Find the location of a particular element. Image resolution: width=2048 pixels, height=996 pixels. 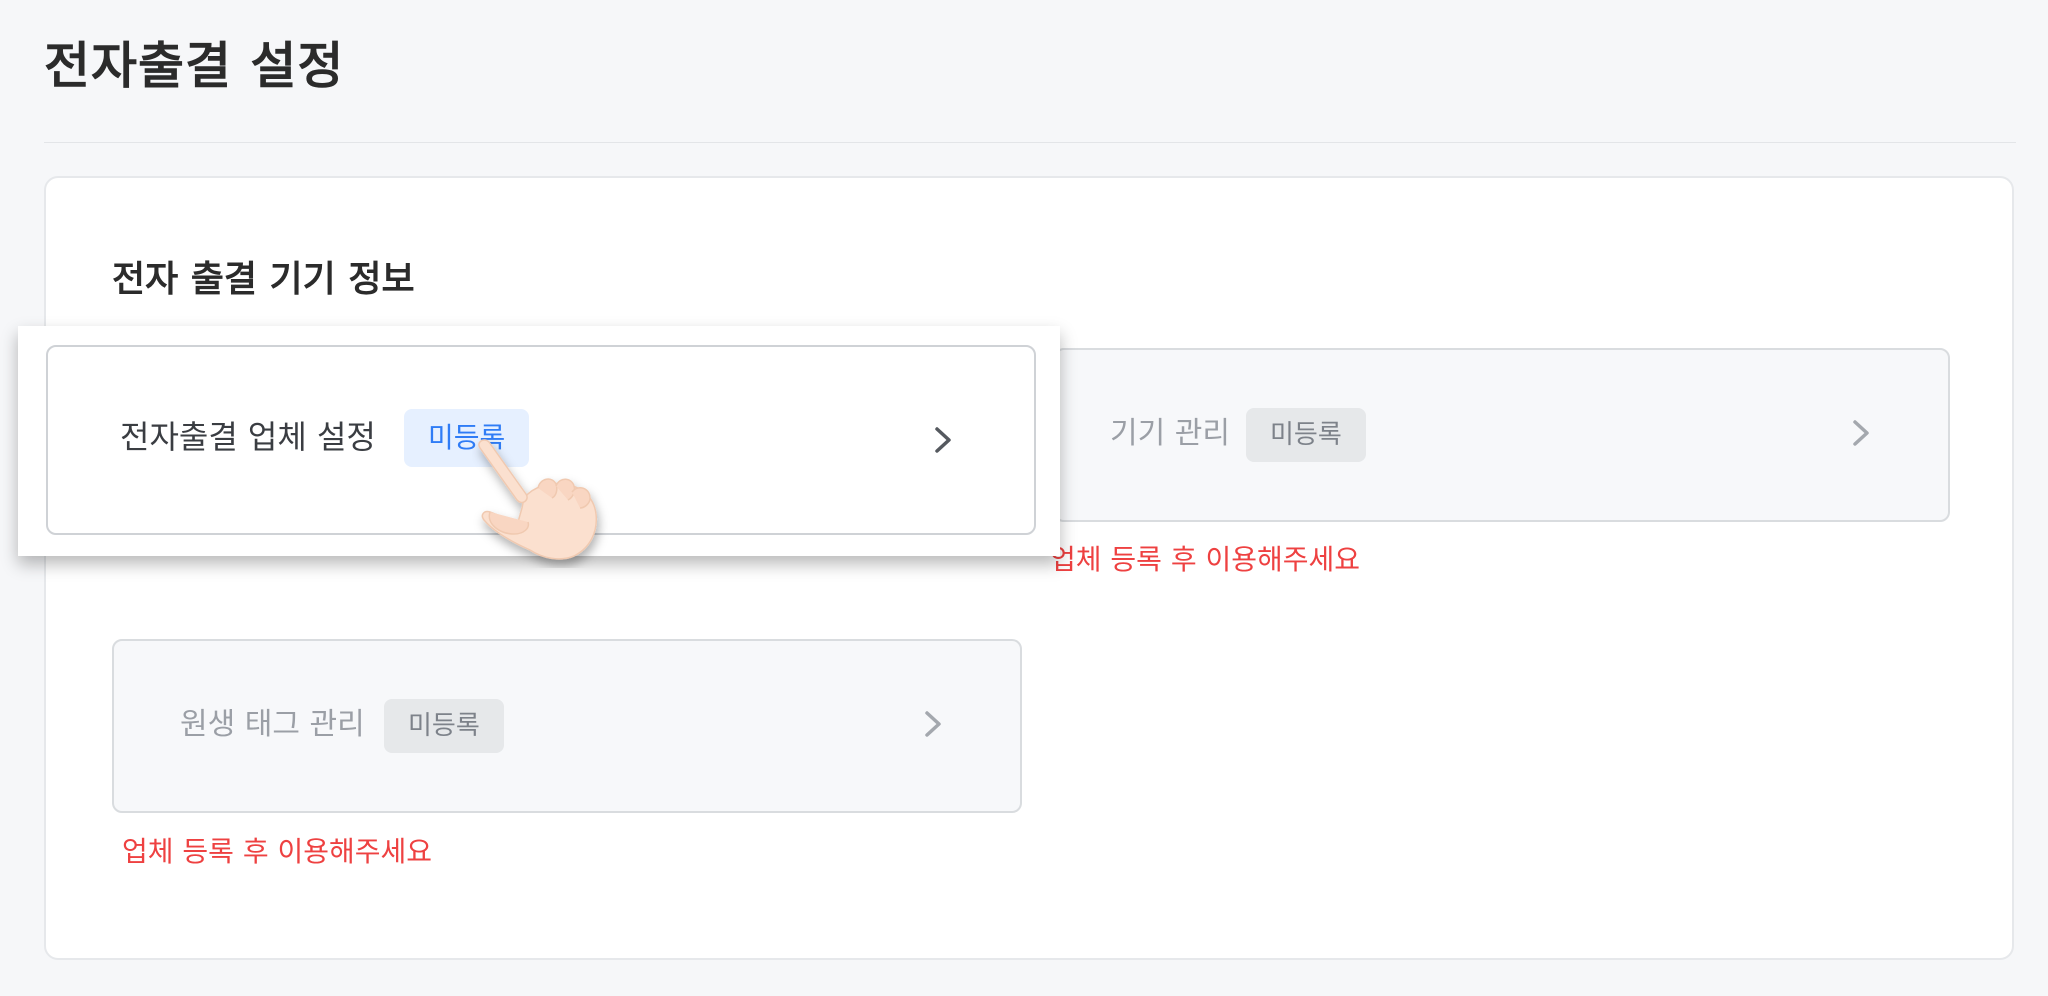

section-title: 전자 출결 기기 정보 is located at coordinates (263, 279).